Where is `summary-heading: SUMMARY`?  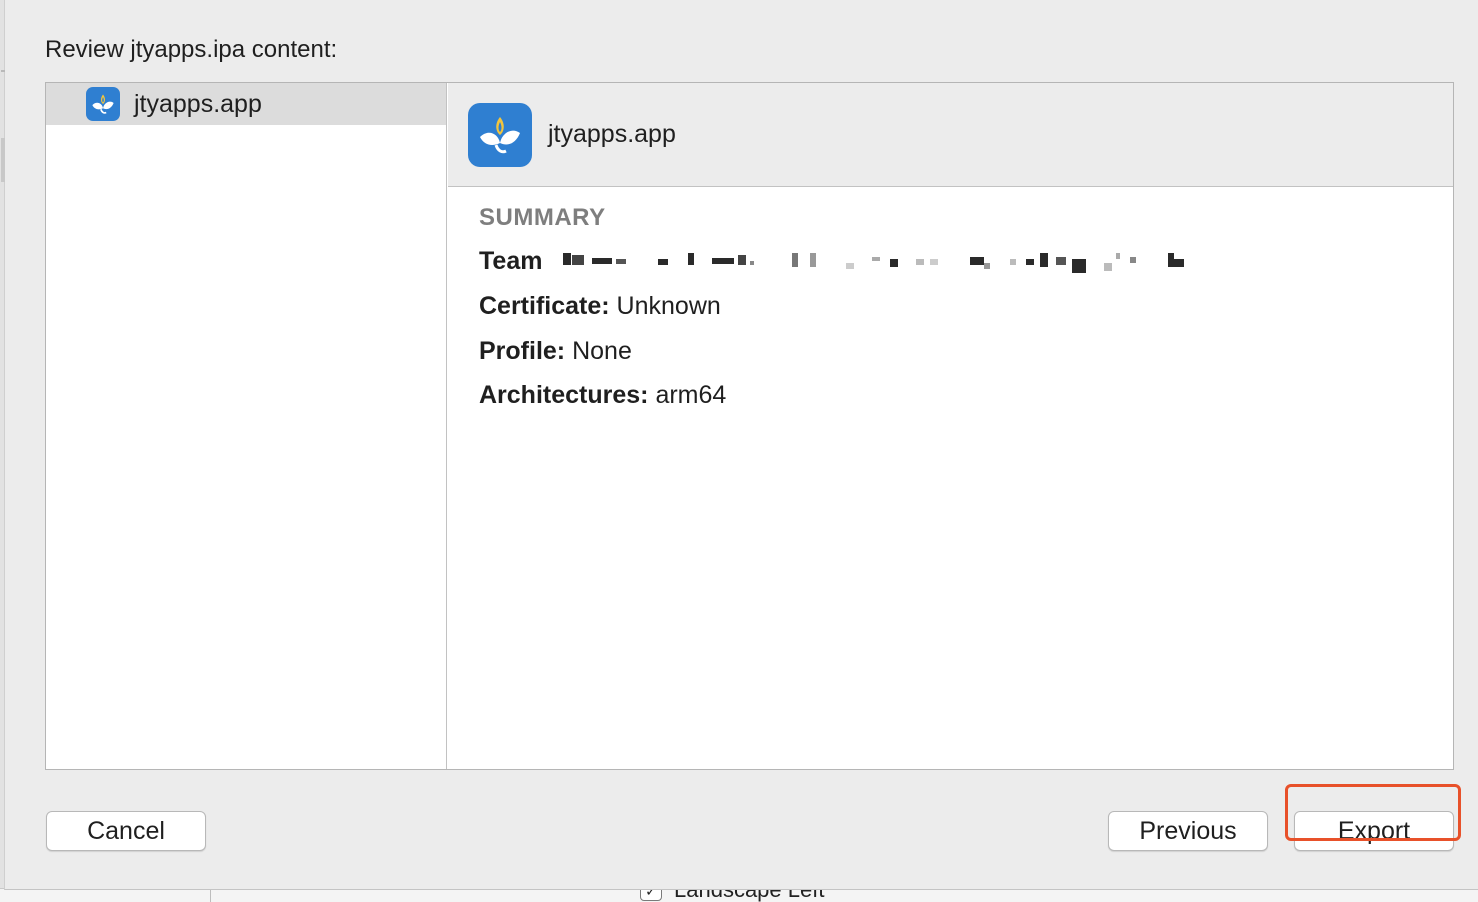
summary-heading: SUMMARY is located at coordinates (542, 217).